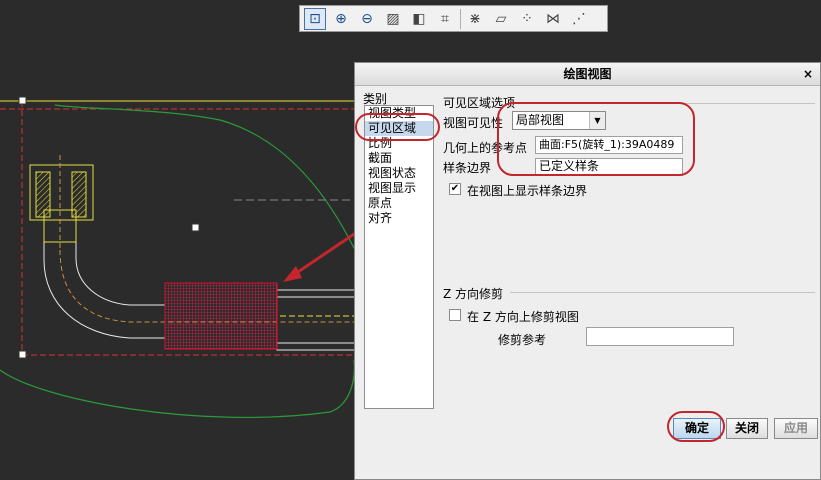 The height and width of the screenshot is (480, 821). What do you see at coordinates (399, 128) in the screenshot?
I see `category-item: 可见区域` at bounding box center [399, 128].